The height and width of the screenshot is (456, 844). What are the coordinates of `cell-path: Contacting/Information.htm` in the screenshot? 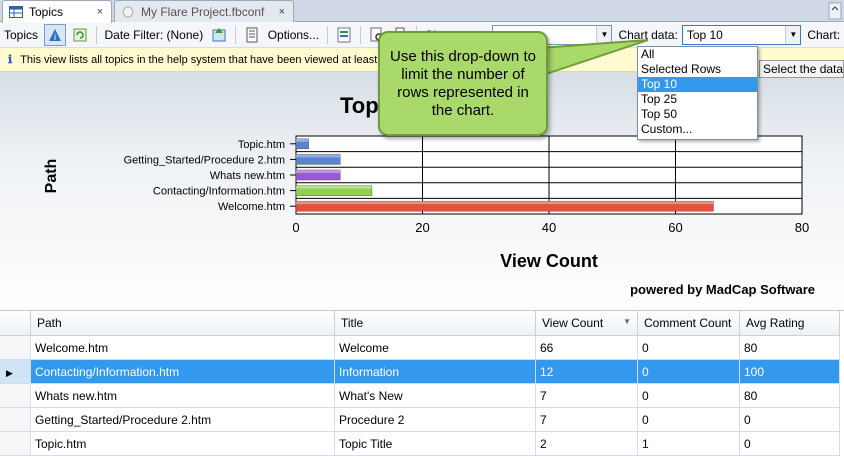 It's located at (182, 371).